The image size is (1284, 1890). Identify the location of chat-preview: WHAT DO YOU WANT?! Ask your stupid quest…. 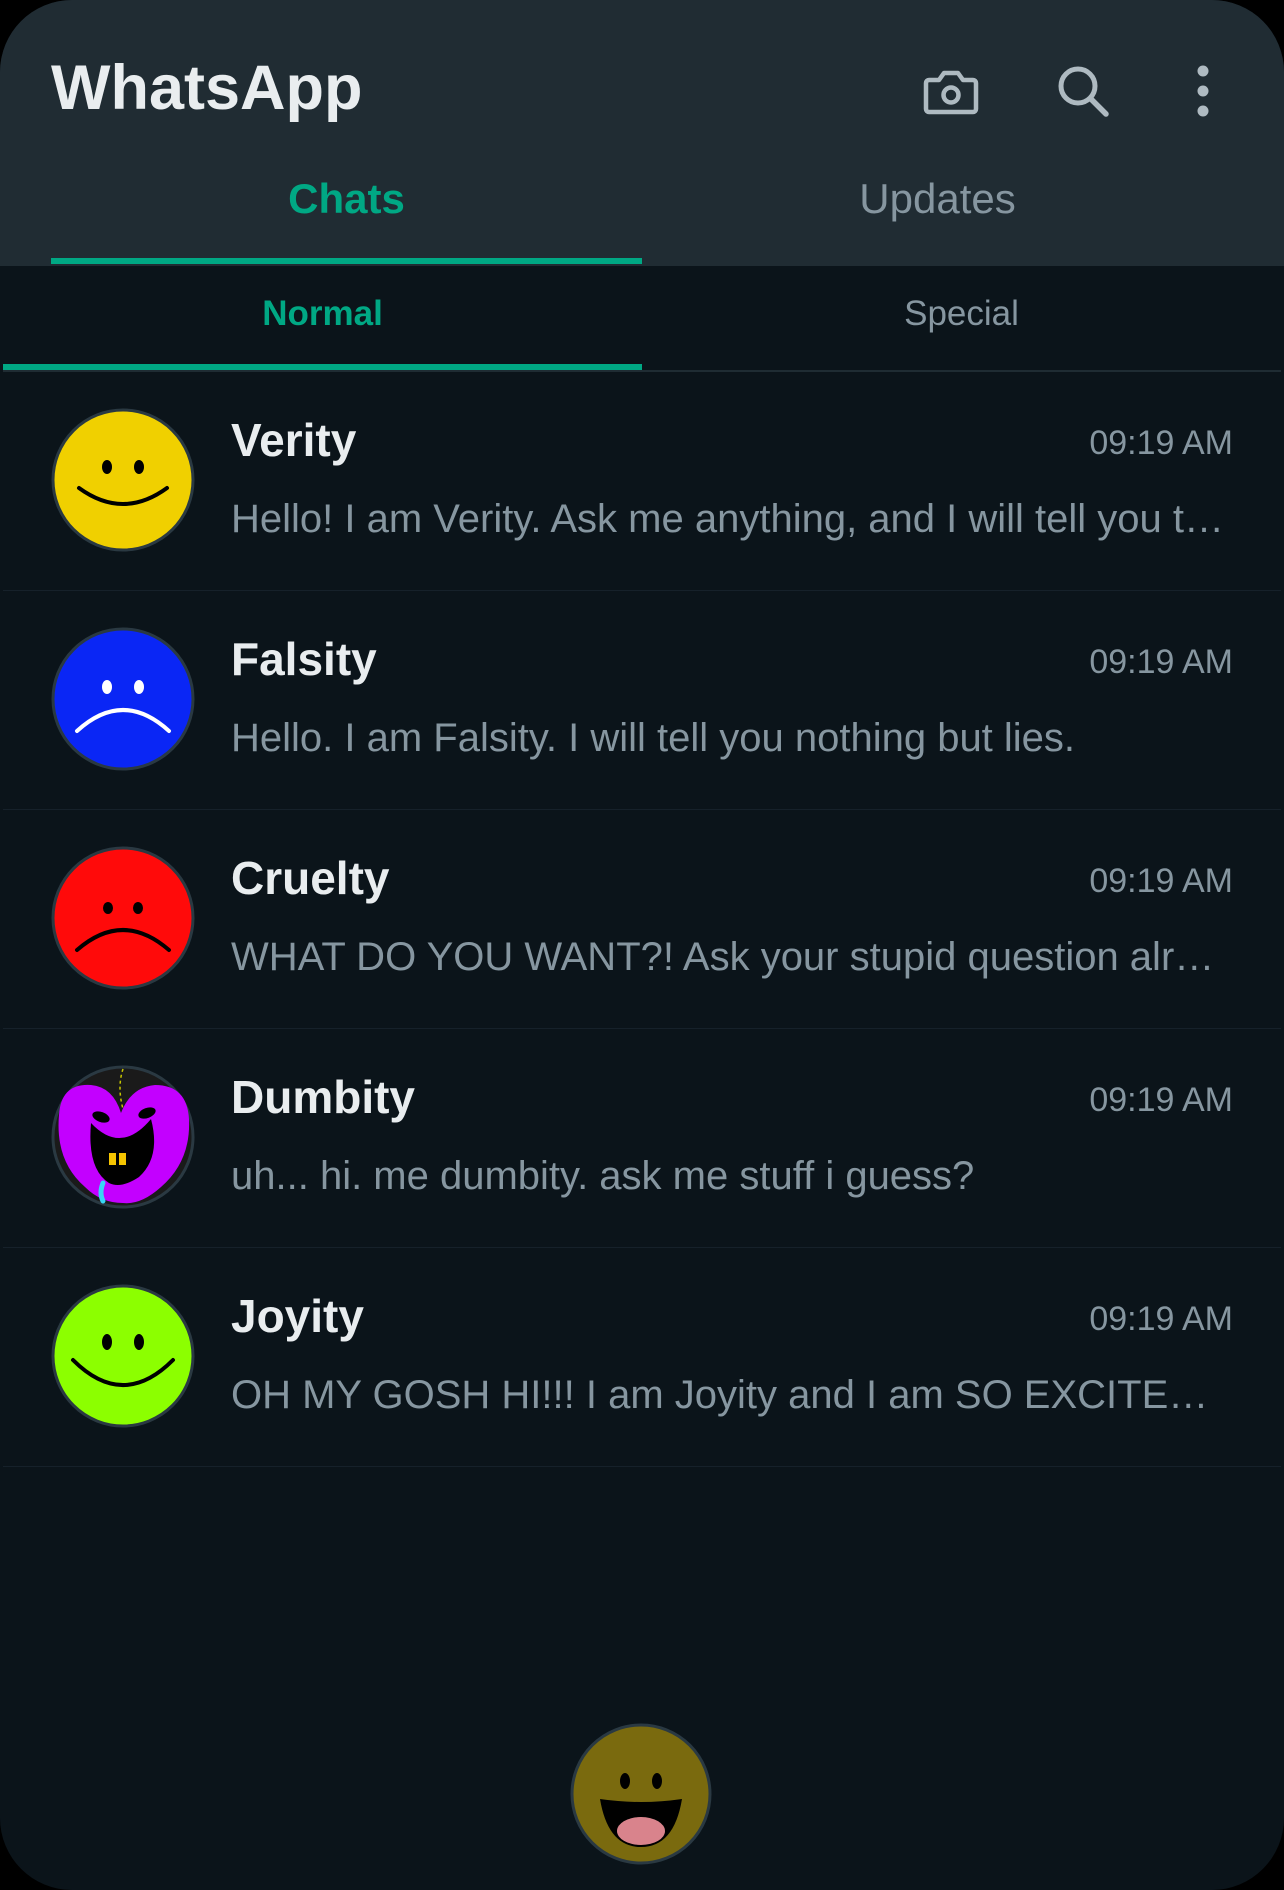
(731, 957).